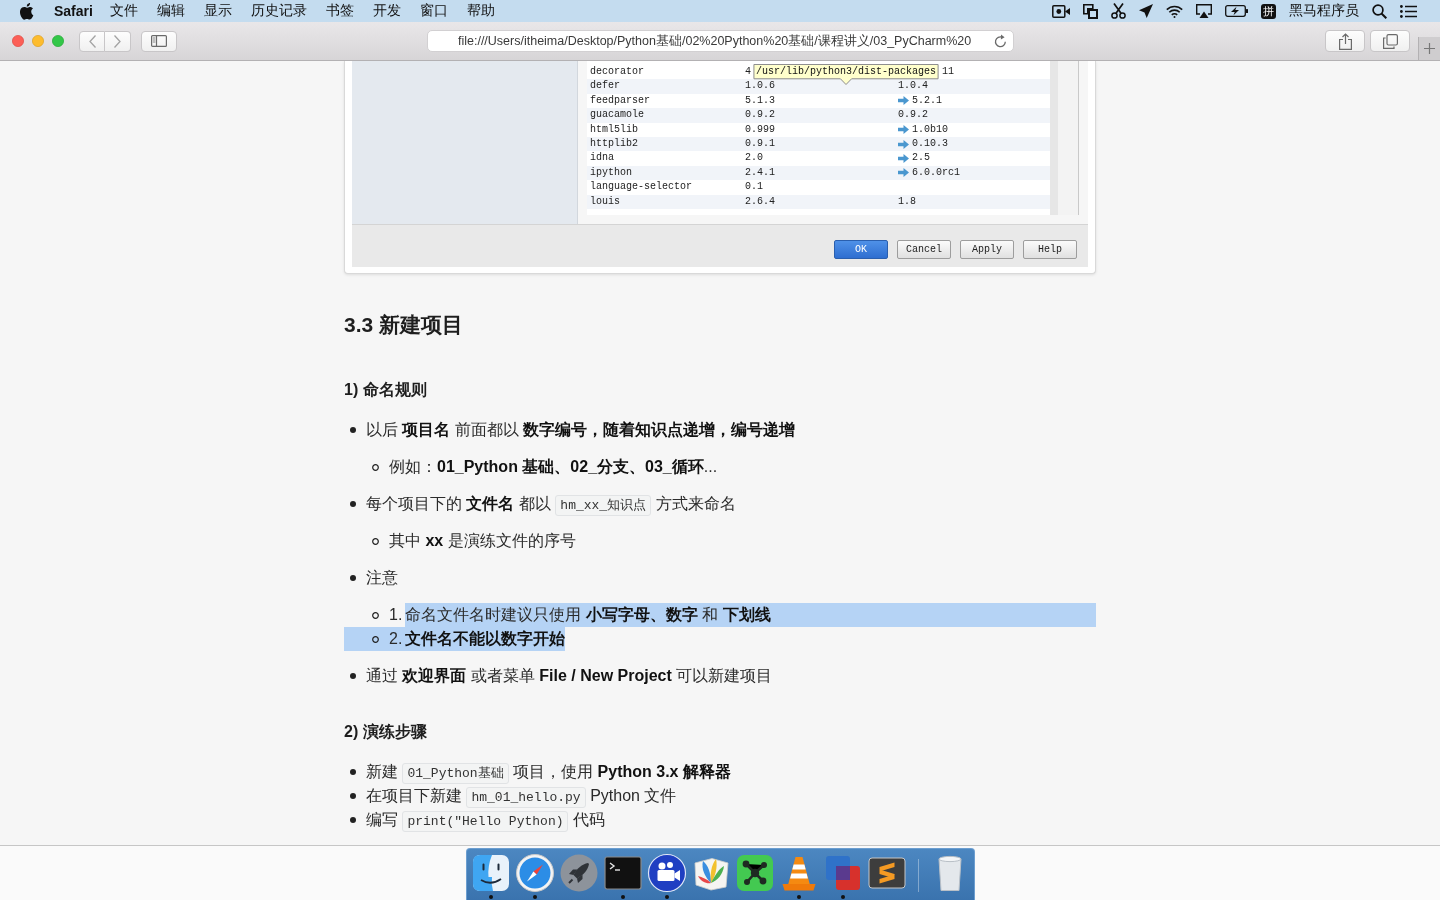 Image resolution: width=1440 pixels, height=900 pixels. What do you see at coordinates (760, 172) in the screenshot?
I see `table-cell-text: 2.4.1` at bounding box center [760, 172].